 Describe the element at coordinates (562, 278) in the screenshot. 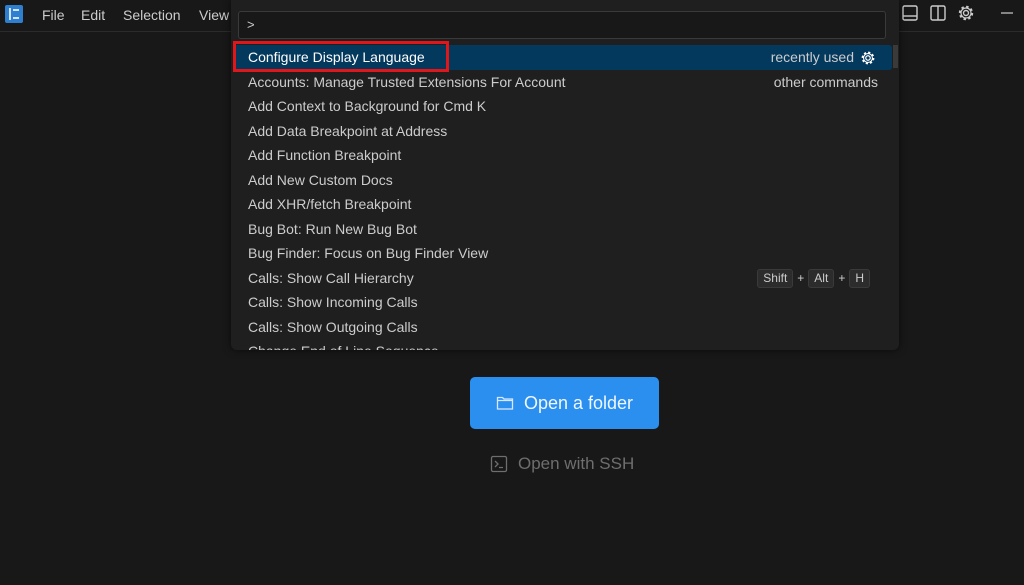

I see `command-item: Calls: Show Call Hierarchy Shift + Alt + H` at that location.